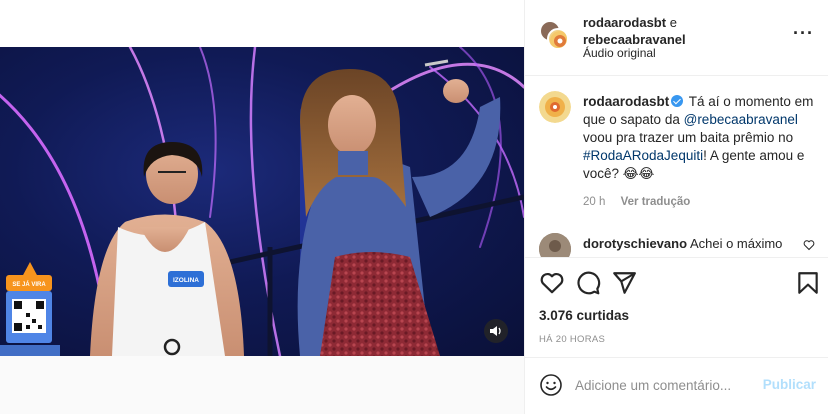 The width and height of the screenshot is (828, 414). I want to click on avatar-rodaarodasbt, so click(558, 39).